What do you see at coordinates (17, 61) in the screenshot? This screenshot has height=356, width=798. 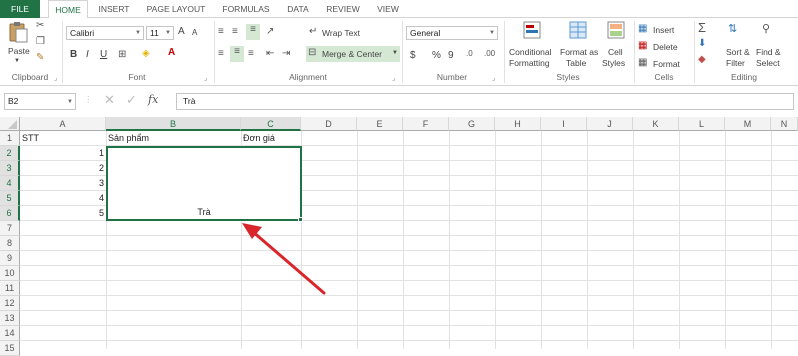 I see `paste-dropdown-icon: ▼` at bounding box center [17, 61].